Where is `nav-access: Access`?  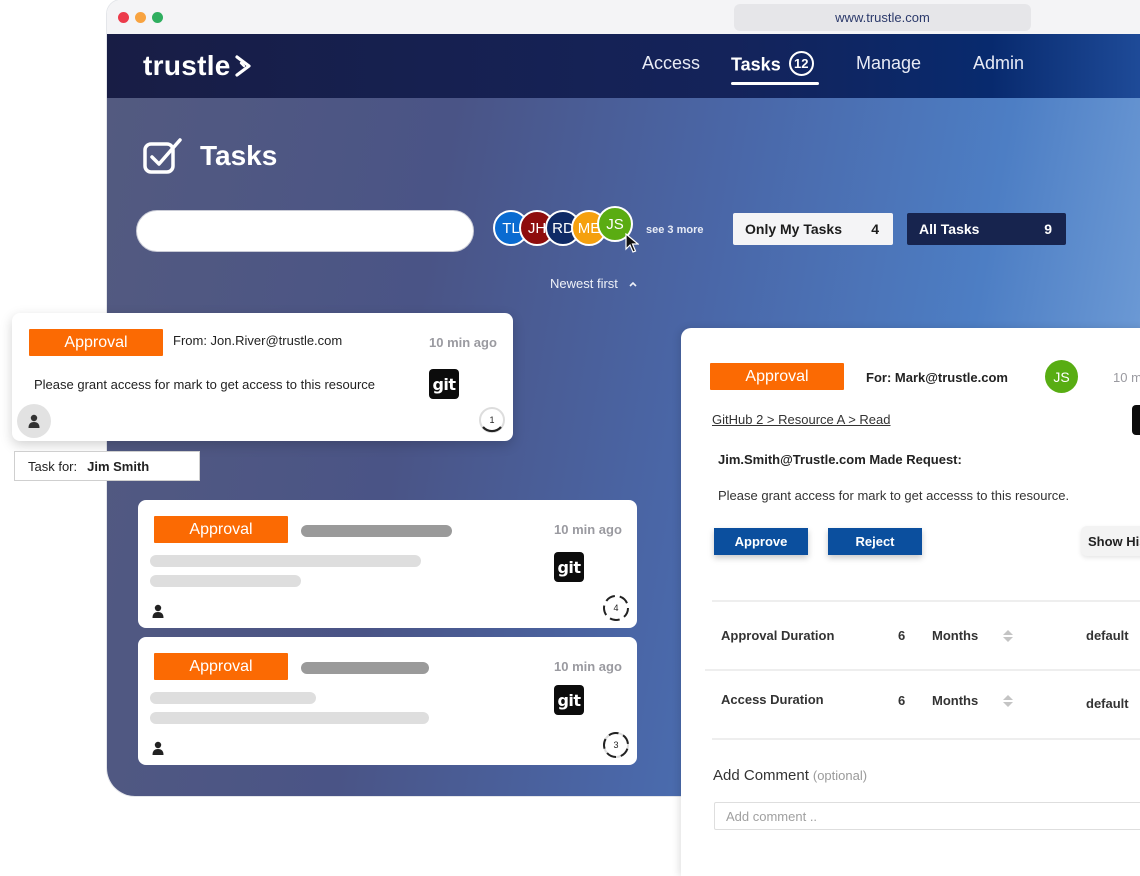 nav-access: Access is located at coordinates (671, 63).